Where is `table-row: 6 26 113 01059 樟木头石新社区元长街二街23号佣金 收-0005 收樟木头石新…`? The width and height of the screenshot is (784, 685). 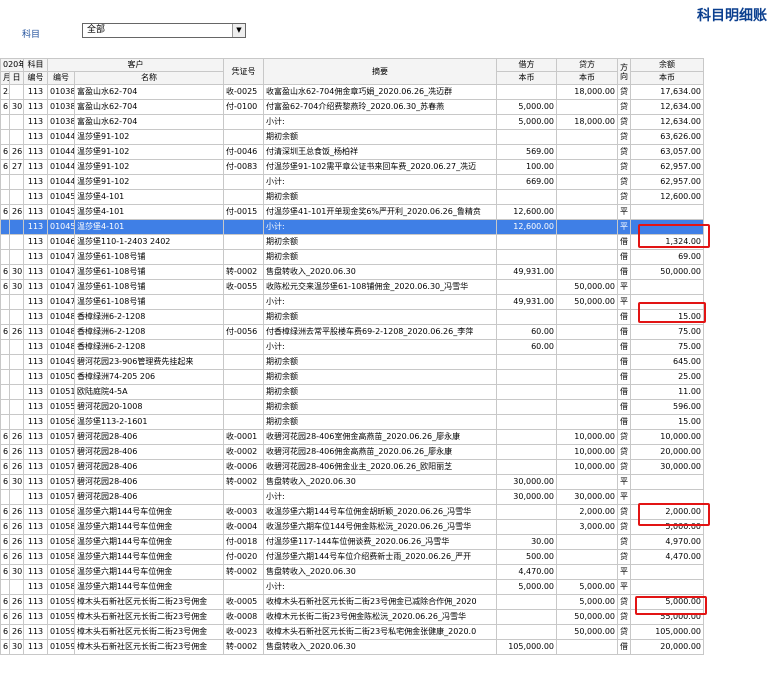 table-row: 6 26 113 01059 樟木头石新社区元长街二街23号佣金 收-0005 收樟木头石新… is located at coordinates (352, 602).